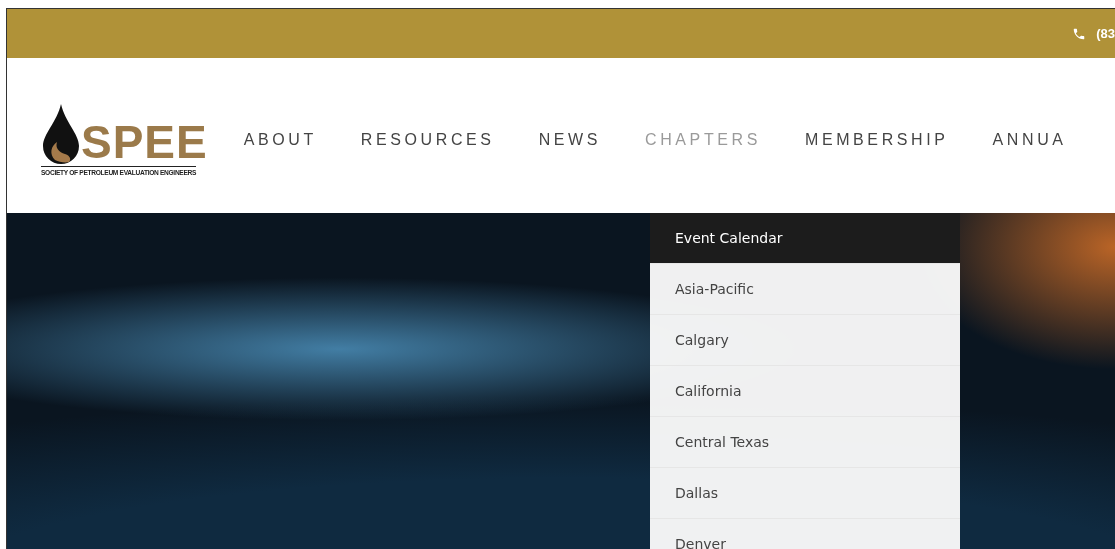 This screenshot has width=1115, height=549. I want to click on dropdown-item: Event Calendar, so click(805, 238).